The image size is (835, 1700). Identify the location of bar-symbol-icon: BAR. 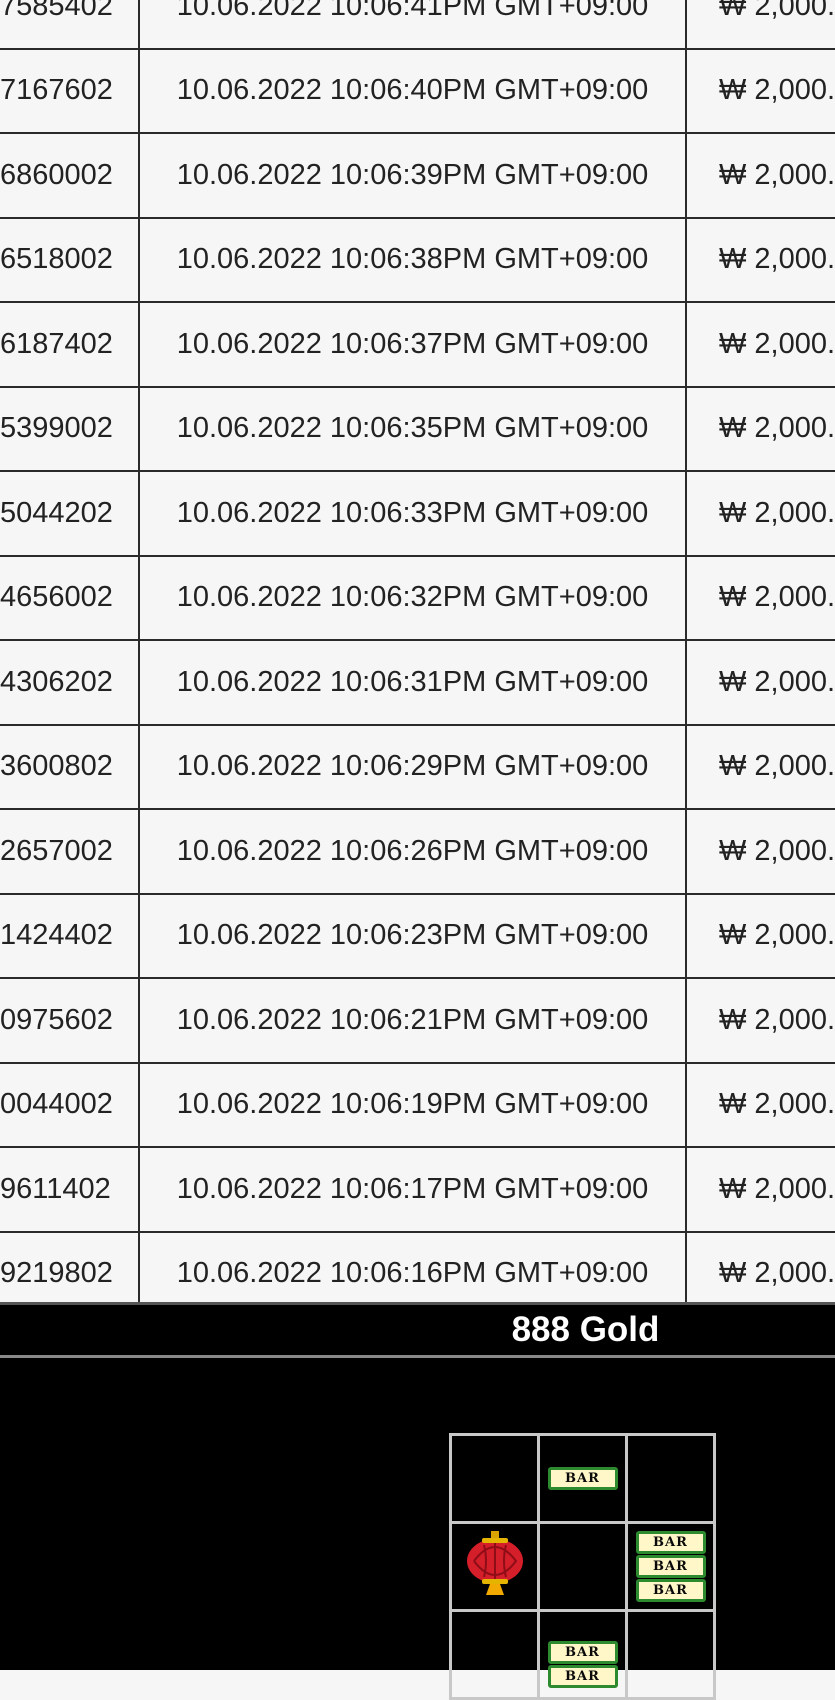
(582, 1478).